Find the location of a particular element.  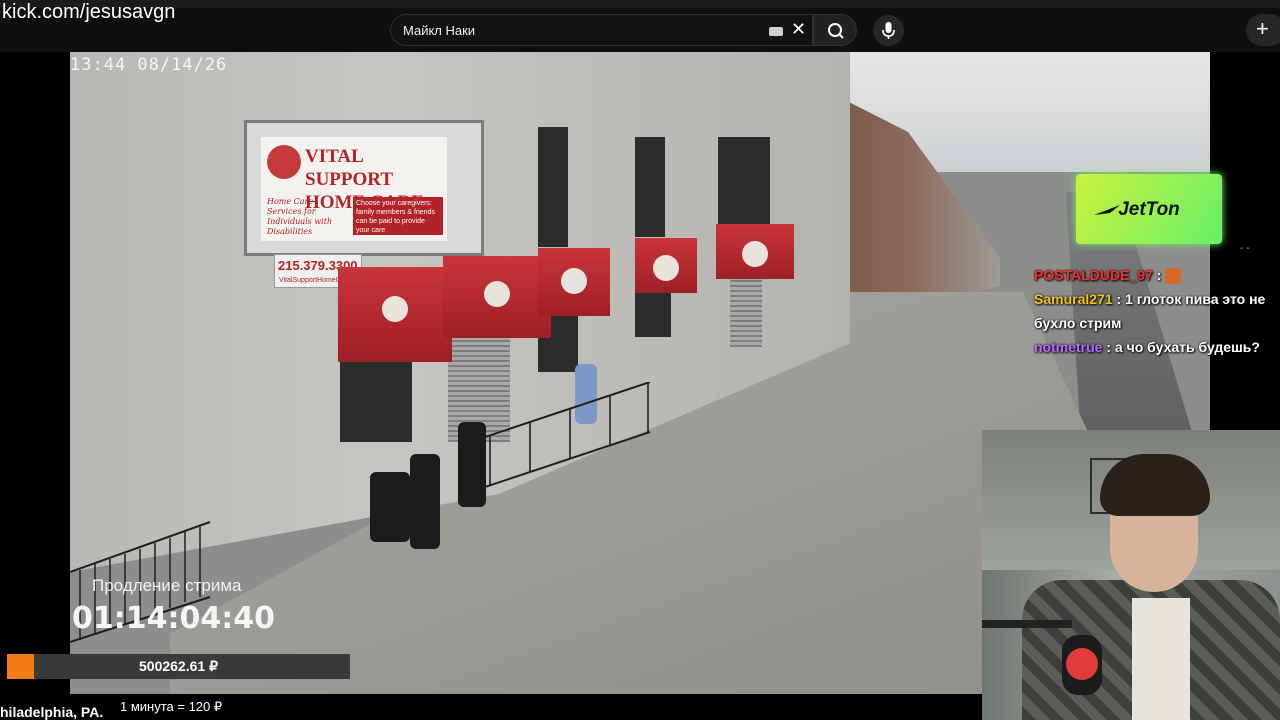

location-caption: hiladelphia, PA. is located at coordinates (52, 712).